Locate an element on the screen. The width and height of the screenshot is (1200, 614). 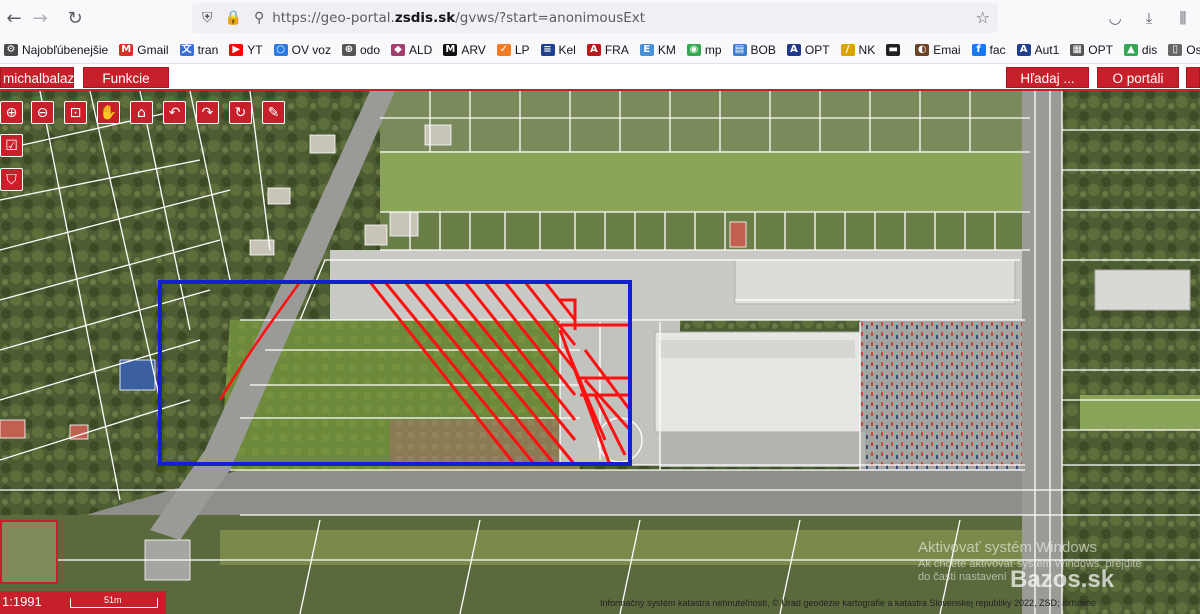
erase-icon: ✎ is located at coordinates (273, 112).